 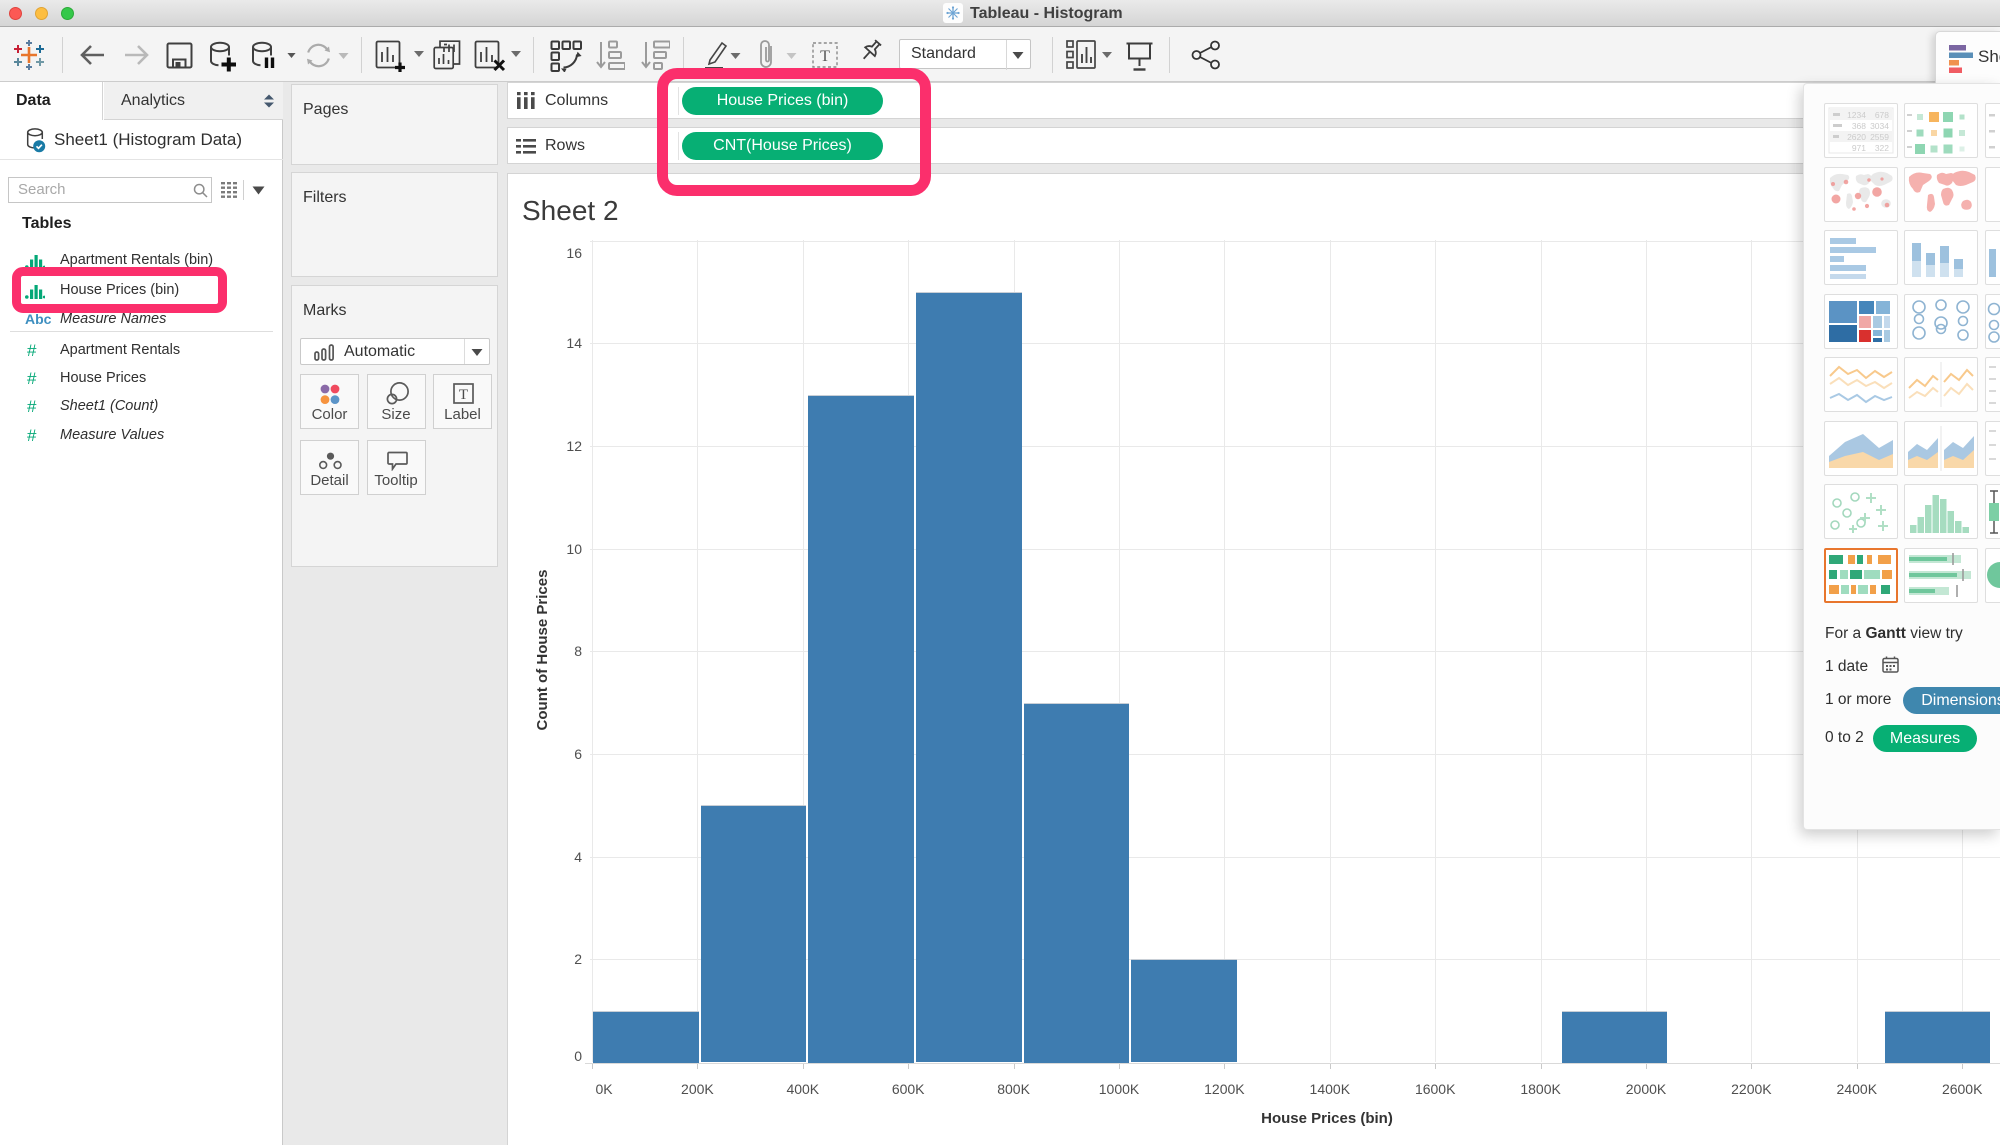 What do you see at coordinates (1879, 137) in the screenshot?
I see `svg-text: 2559` at bounding box center [1879, 137].